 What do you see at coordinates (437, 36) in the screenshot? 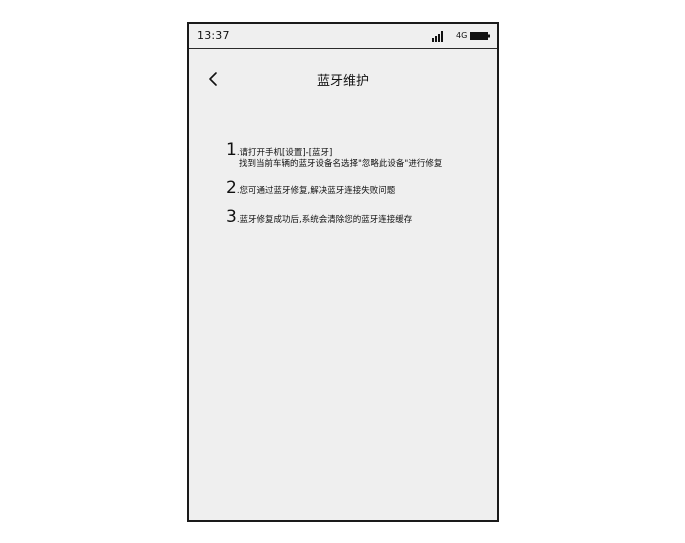
I see `signal-bars-icon` at bounding box center [437, 36].